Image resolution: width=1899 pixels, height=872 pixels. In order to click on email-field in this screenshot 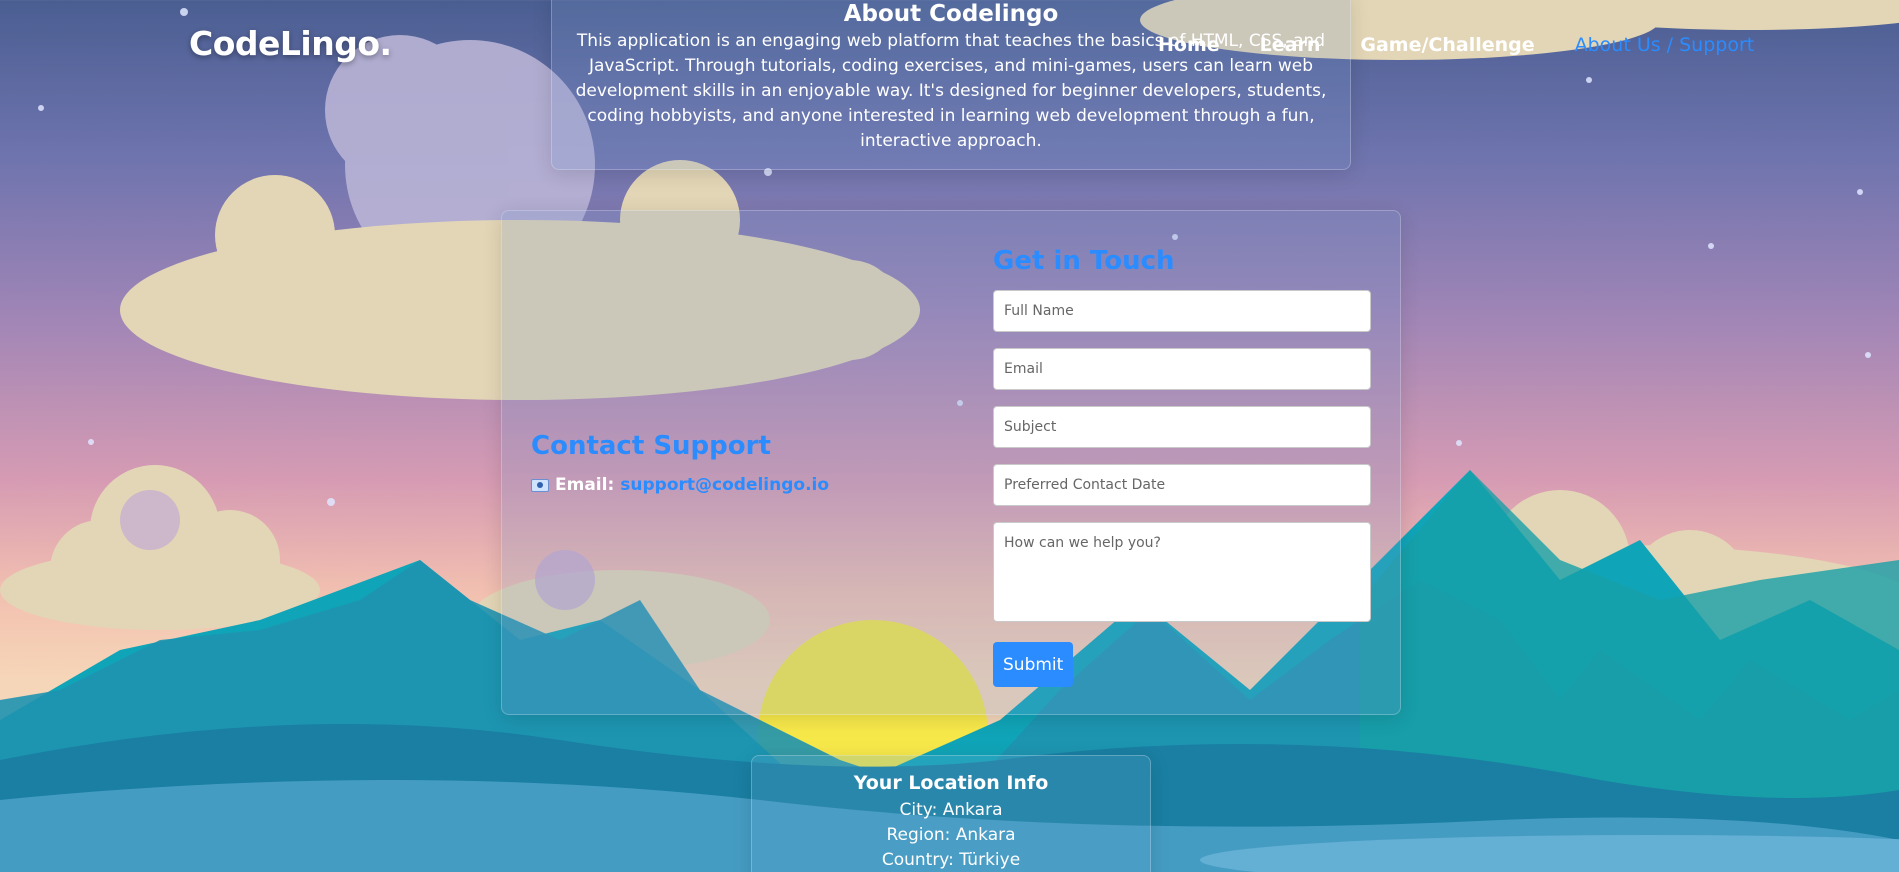, I will do `click(1182, 369)`.